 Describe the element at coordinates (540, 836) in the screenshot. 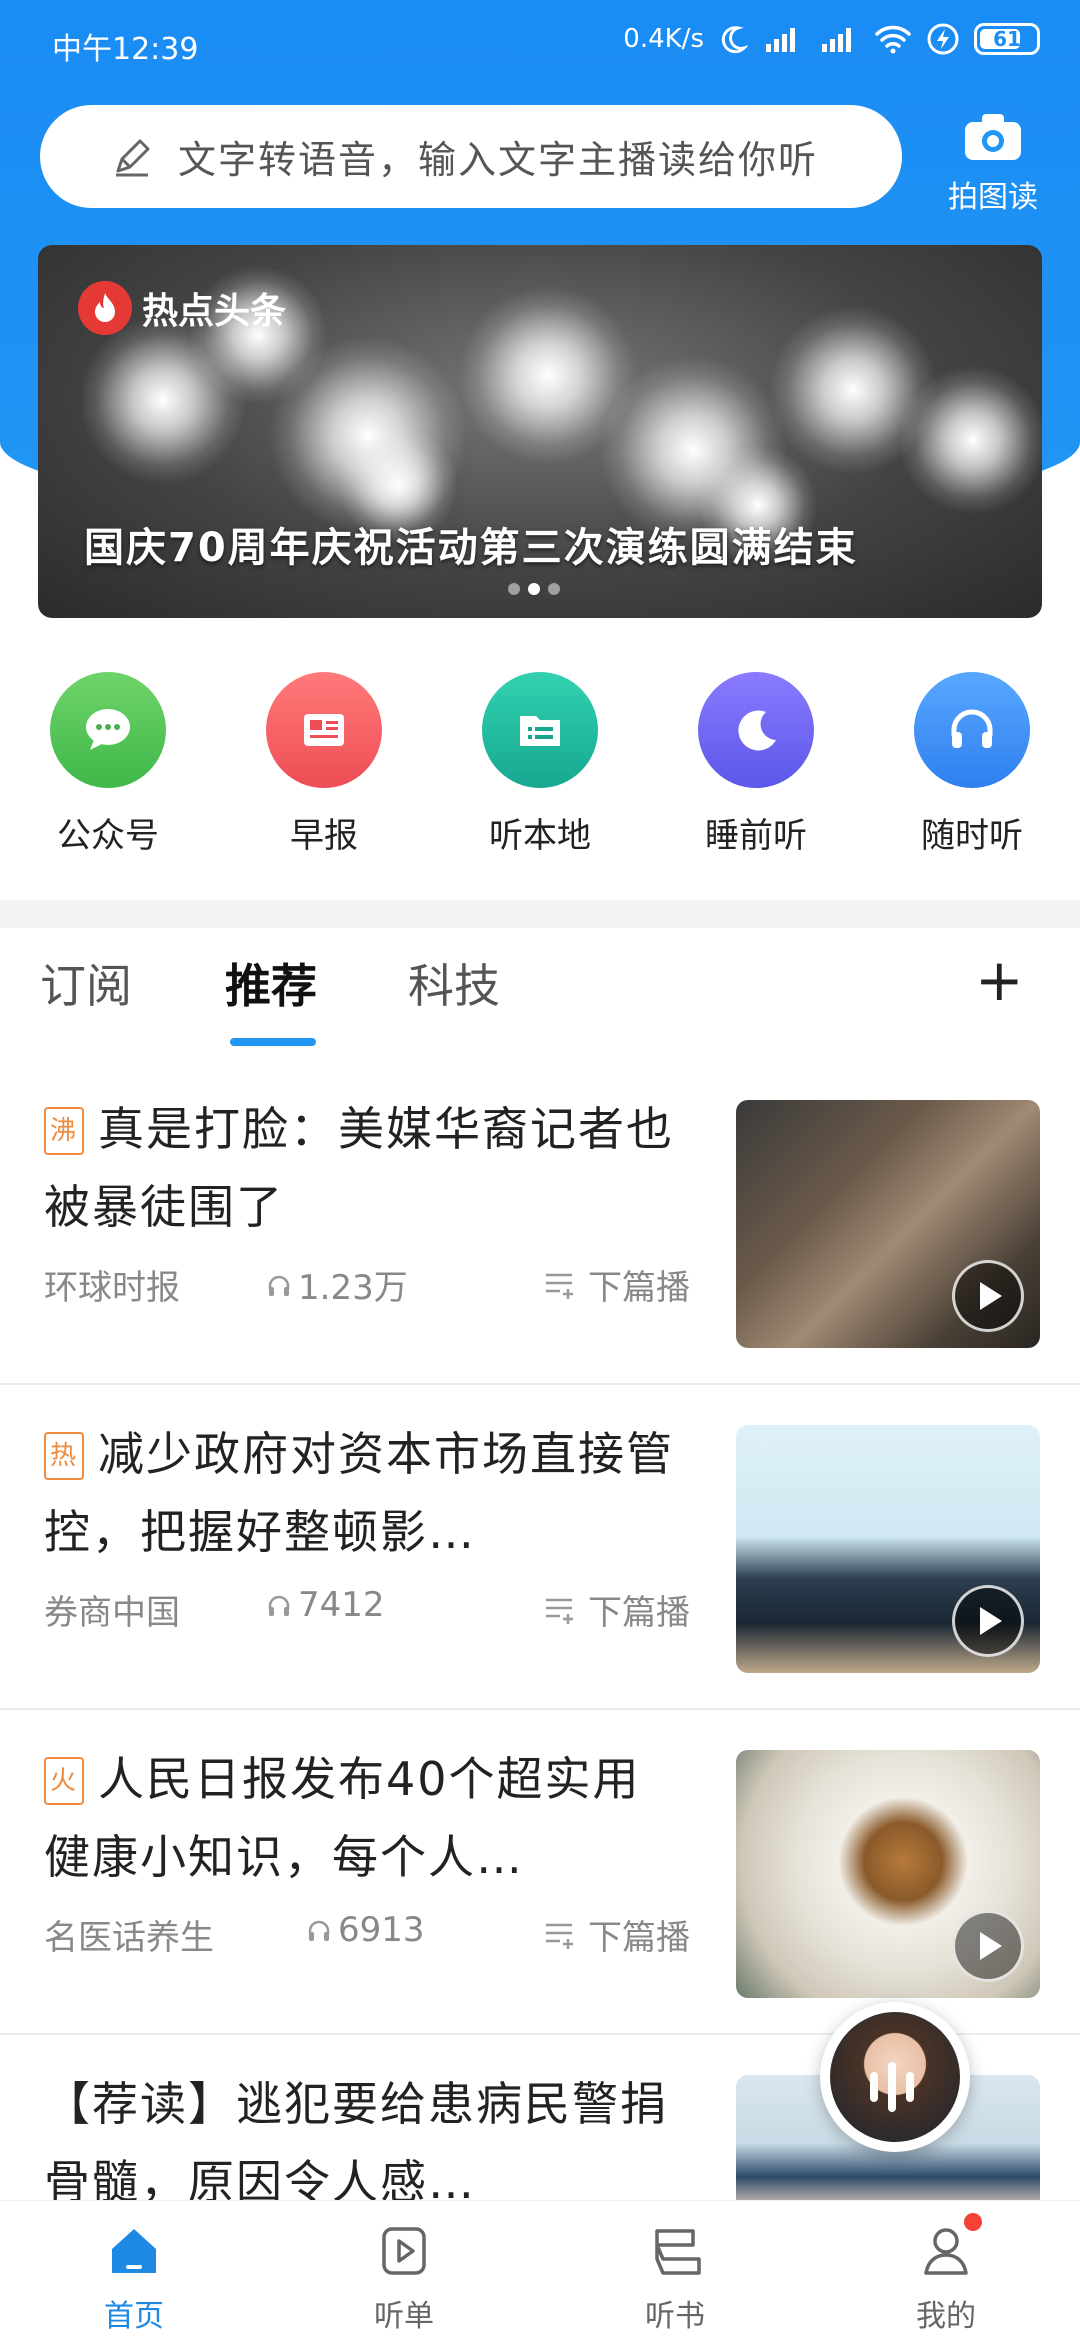

I see `quick-action-label: 听本地` at that location.